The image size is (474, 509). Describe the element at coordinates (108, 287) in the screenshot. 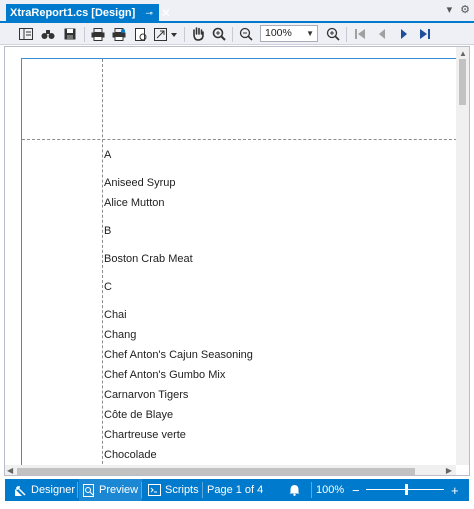

I see `group-header: C` at that location.